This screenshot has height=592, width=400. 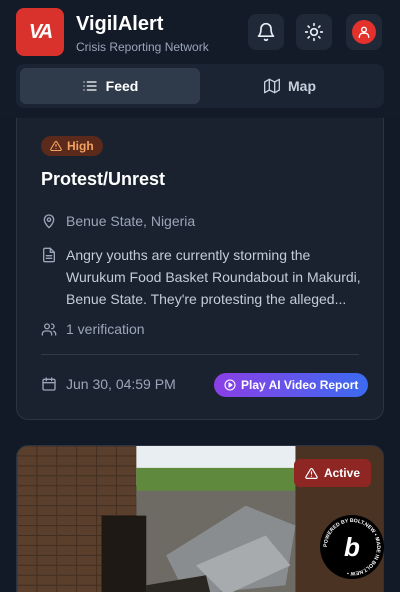 I want to click on report-date: Jun 30, 04:59 PM, so click(x=108, y=384).